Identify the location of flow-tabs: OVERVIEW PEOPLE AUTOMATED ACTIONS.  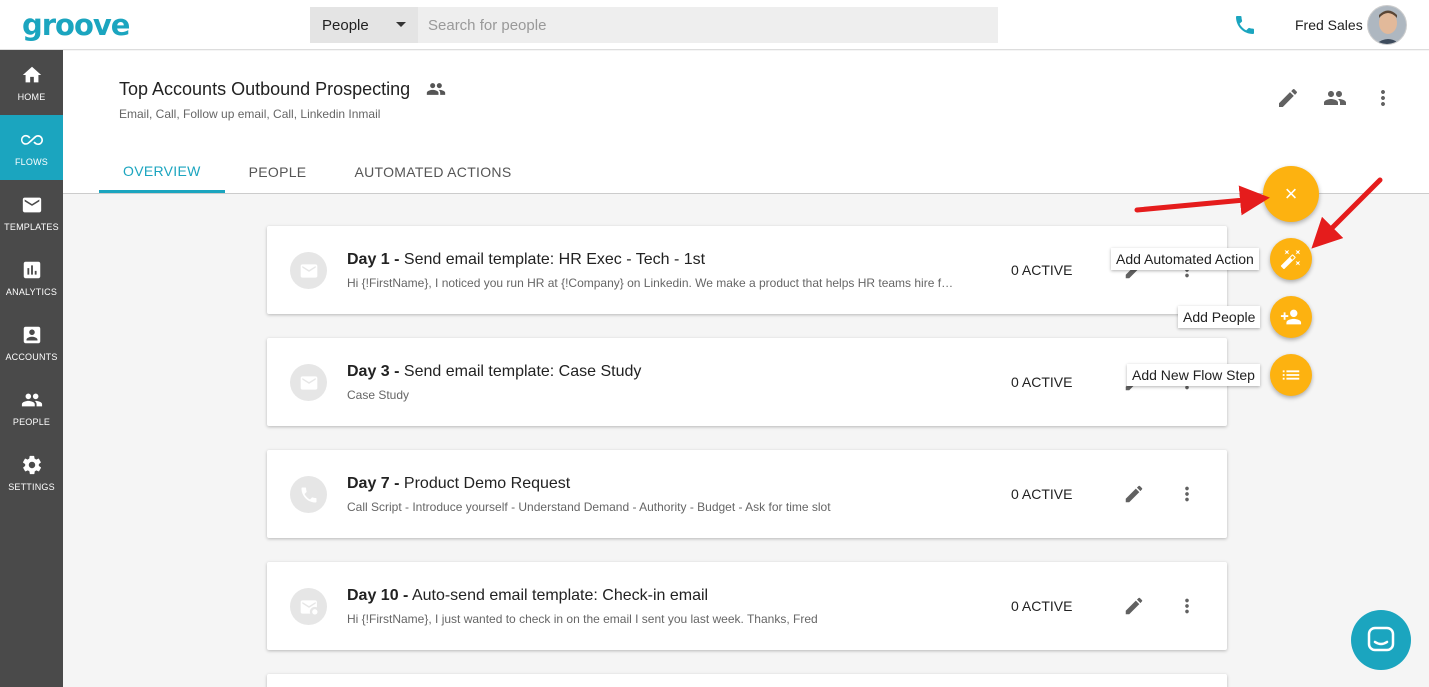
(317, 172).